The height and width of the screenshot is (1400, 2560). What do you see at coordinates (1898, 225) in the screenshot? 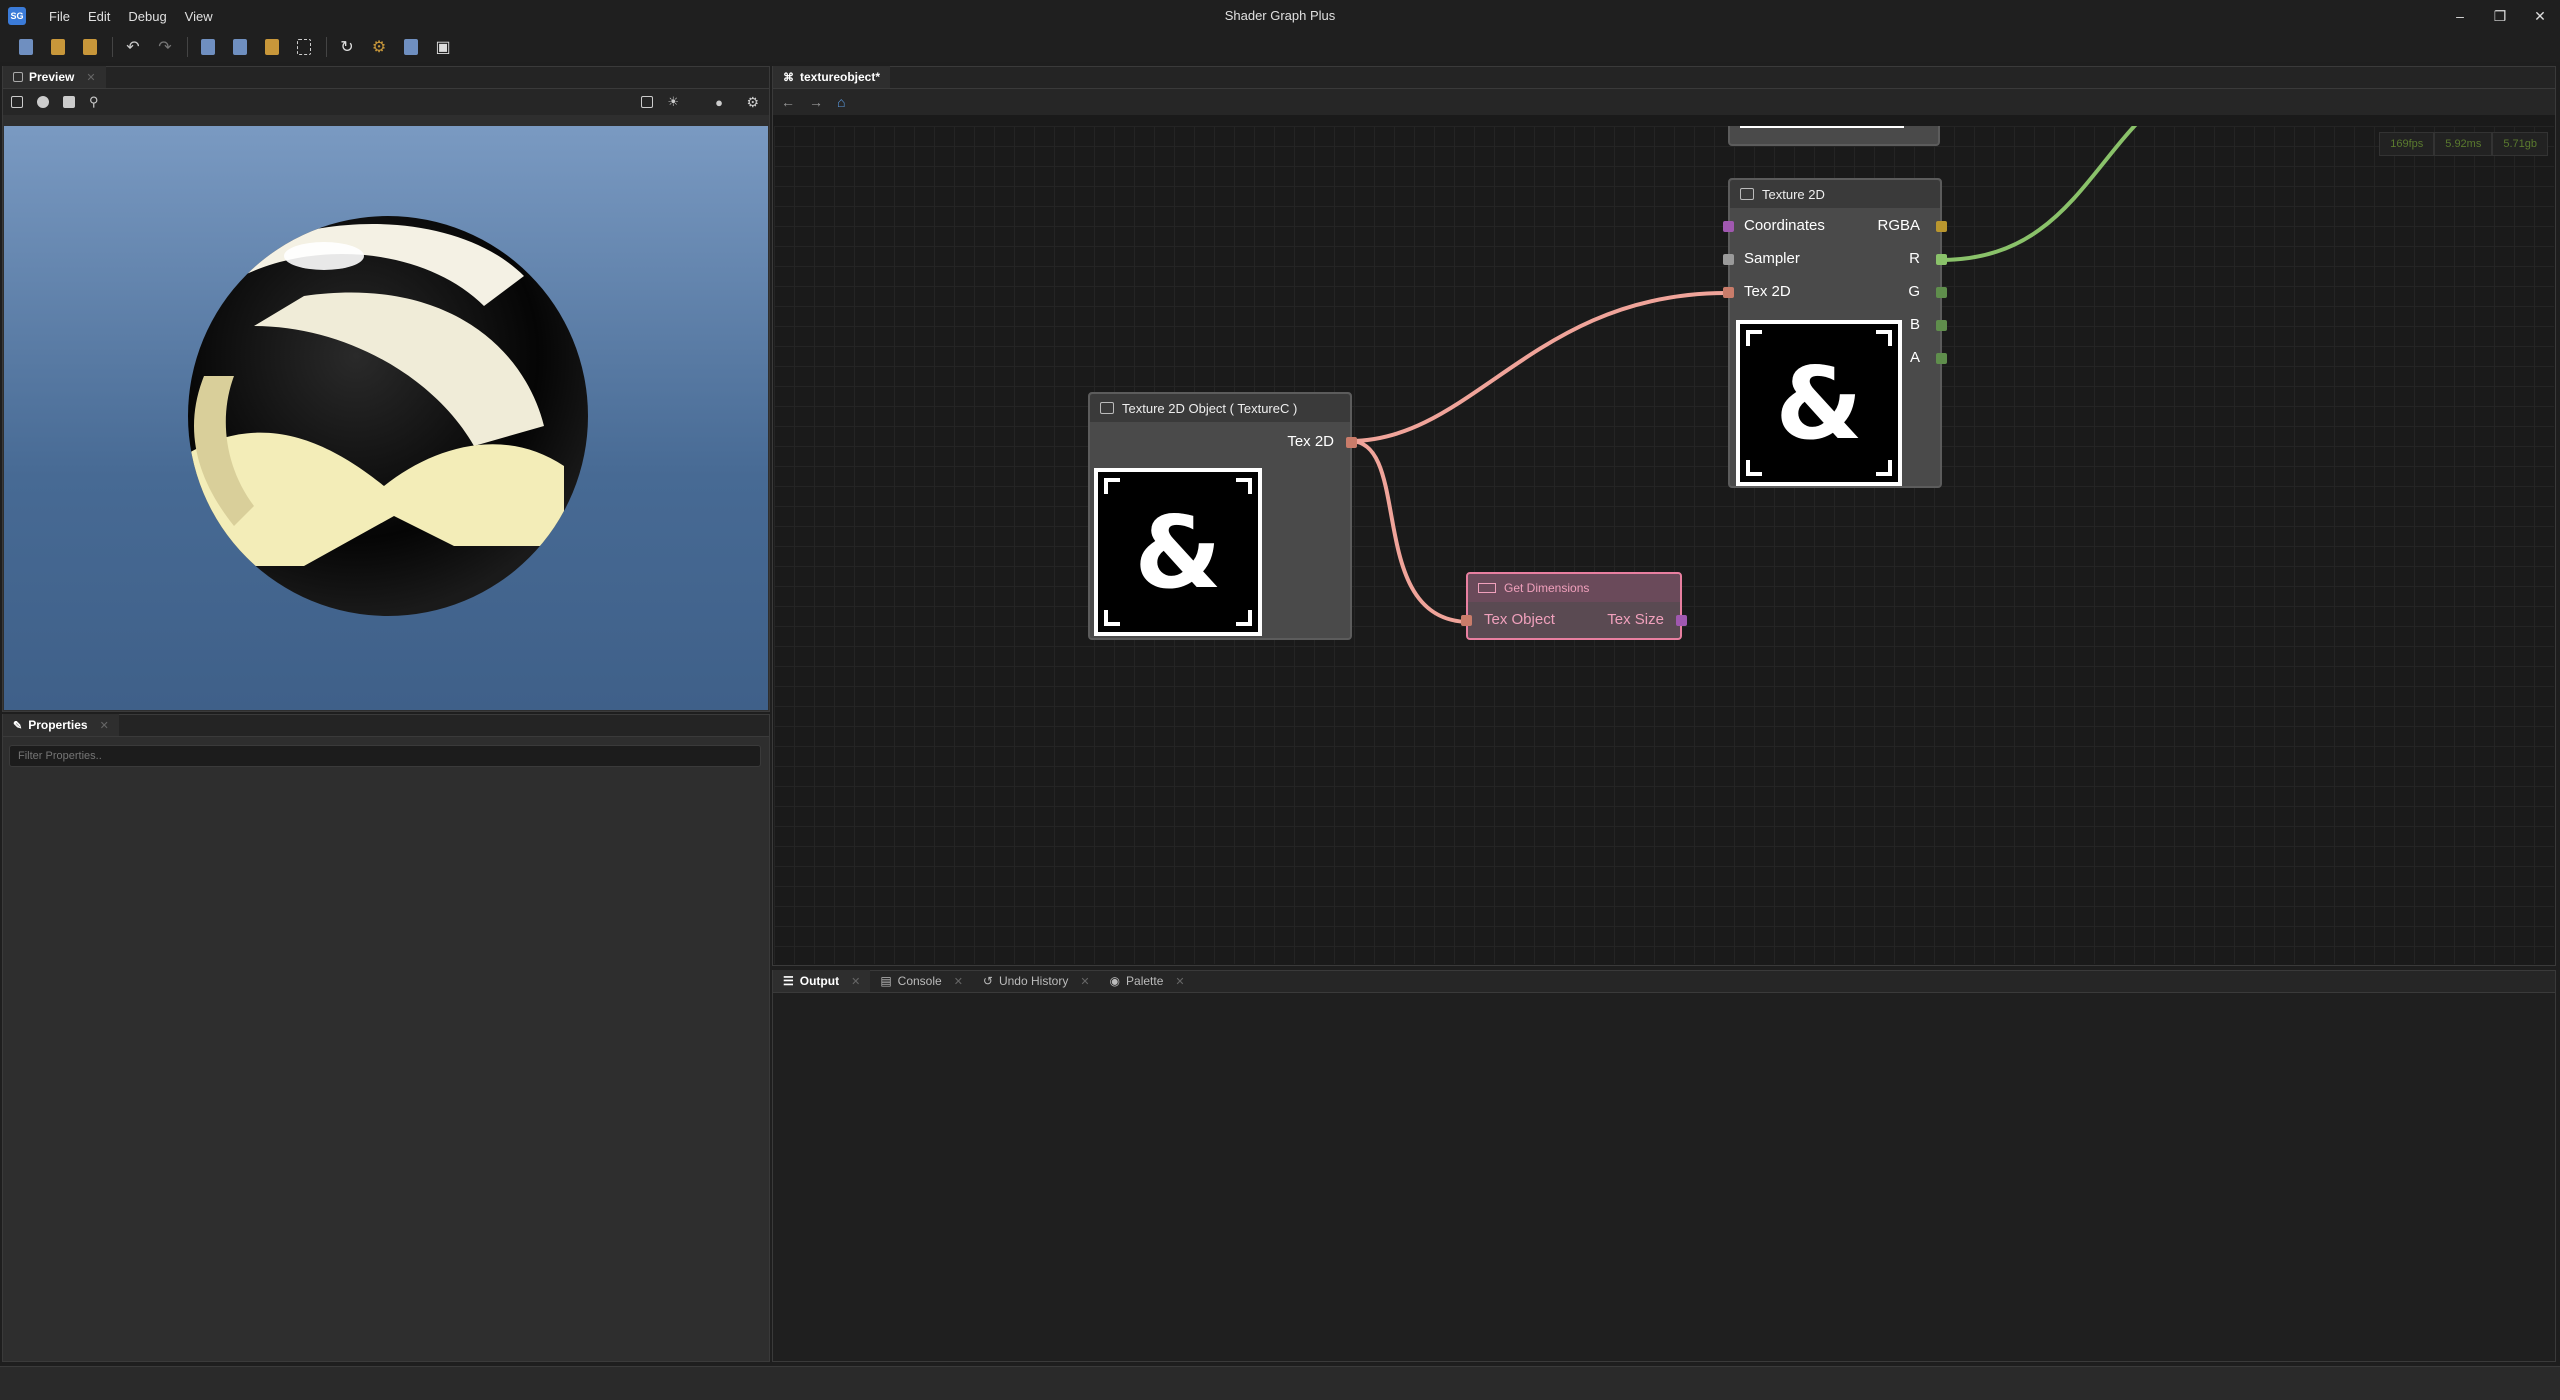
I see `output-rgba: RGBA` at bounding box center [1898, 225].